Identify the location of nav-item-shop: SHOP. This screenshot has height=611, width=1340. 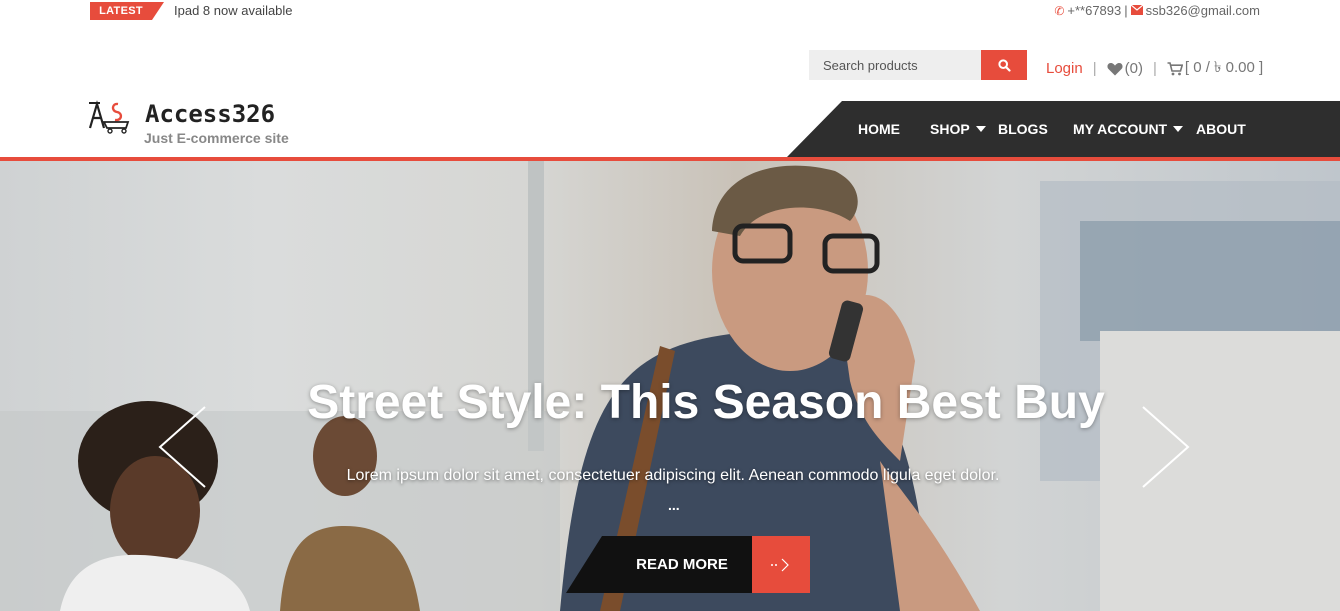
(964, 129).